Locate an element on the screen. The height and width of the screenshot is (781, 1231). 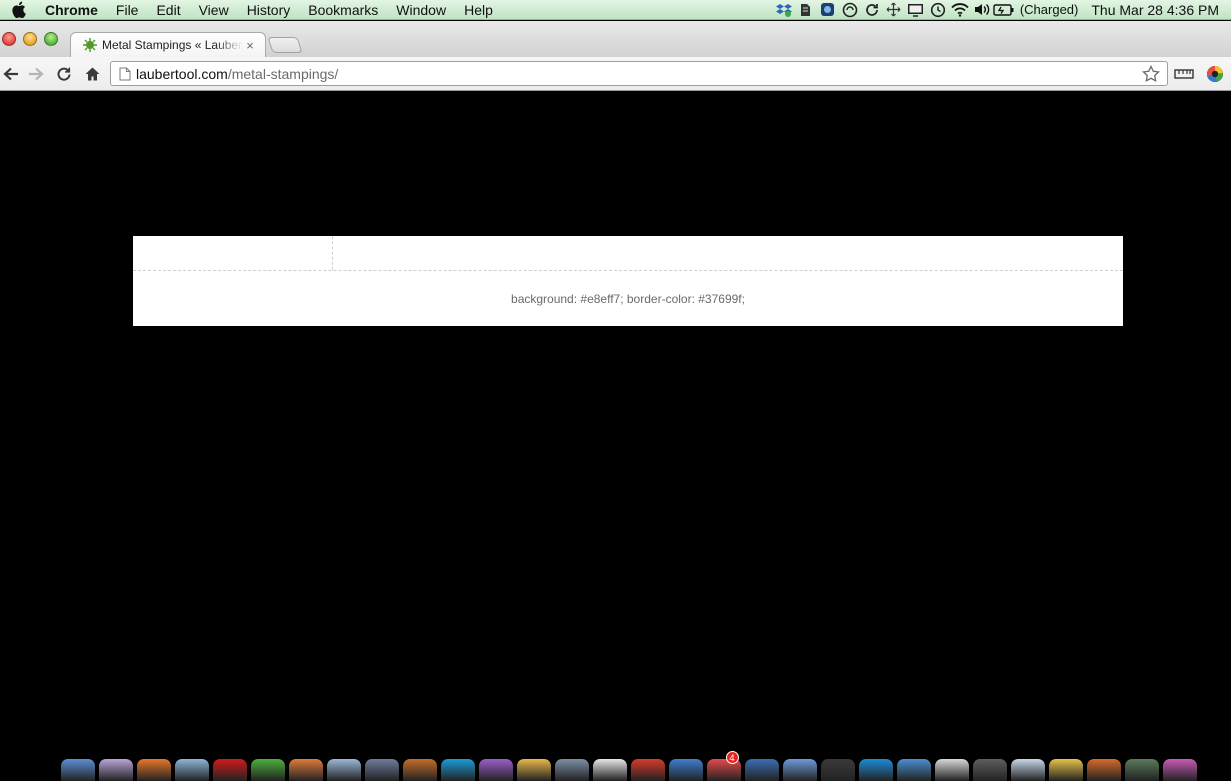
url-host: laubertool.com is located at coordinates (182, 73).